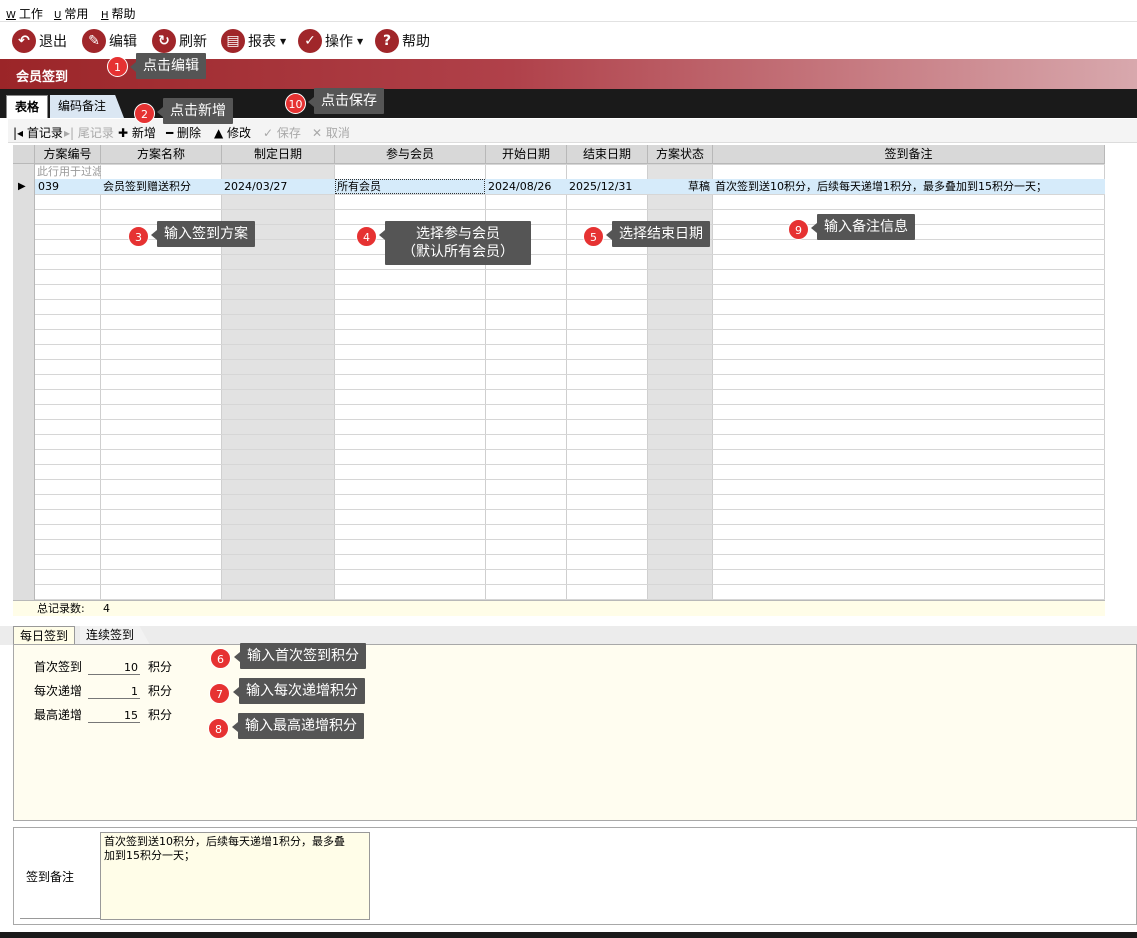 Image resolution: width=1137 pixels, height=938 pixels. I want to click on first-checkin-unit: 积分, so click(160, 667).